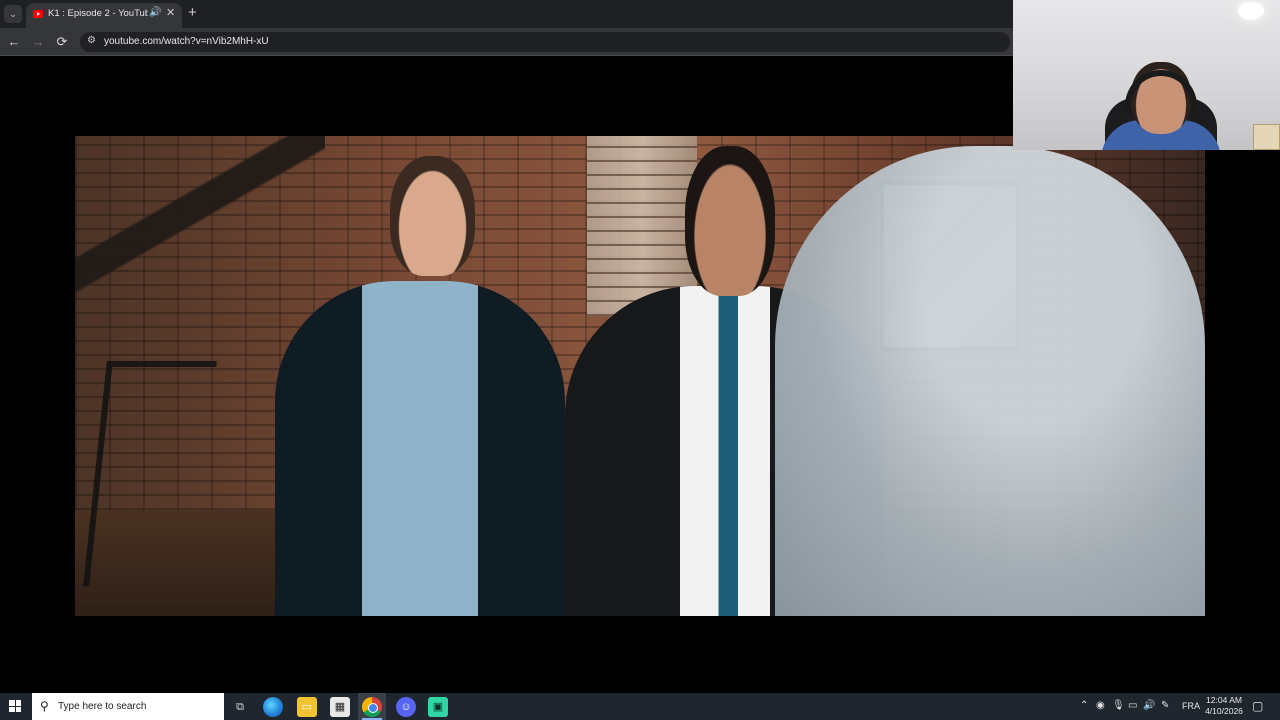  What do you see at coordinates (438, 707) in the screenshot?
I see `app-icon: ▣` at bounding box center [438, 707].